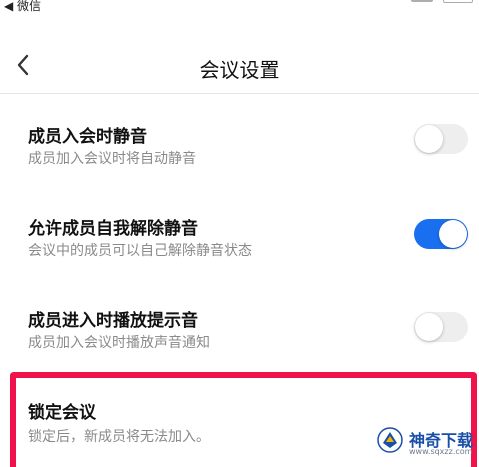  Describe the element at coordinates (390, 440) in the screenshot. I see `watermark-logo-icon` at that location.